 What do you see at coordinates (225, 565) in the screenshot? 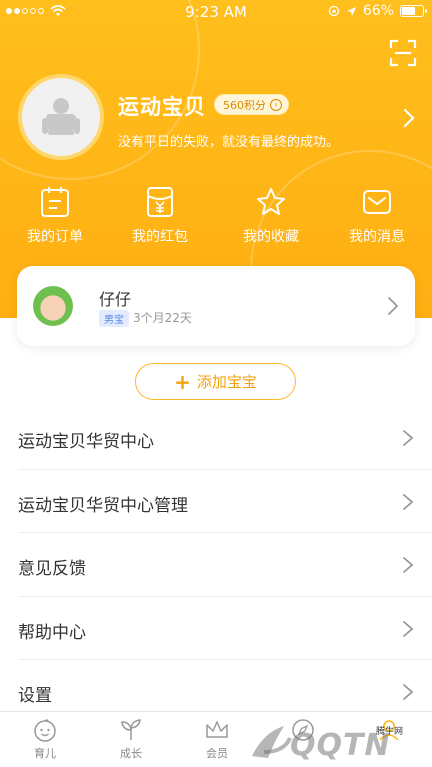
I see `menu-item-feedback: 意见反馈` at bounding box center [225, 565].